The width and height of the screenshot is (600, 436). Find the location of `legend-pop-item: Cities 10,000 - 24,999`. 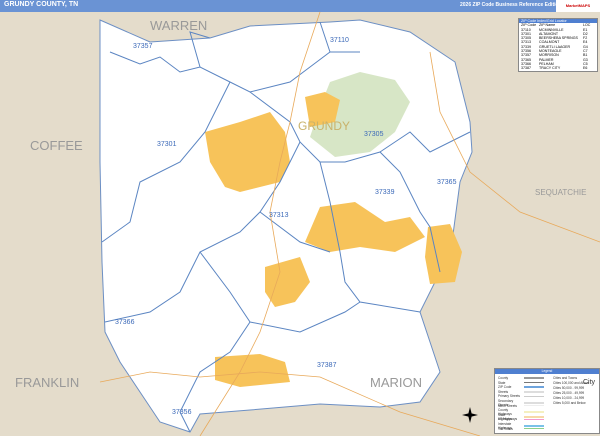

legend-pop-item: Cities 10,000 - 24,999 is located at coordinates (568, 398).